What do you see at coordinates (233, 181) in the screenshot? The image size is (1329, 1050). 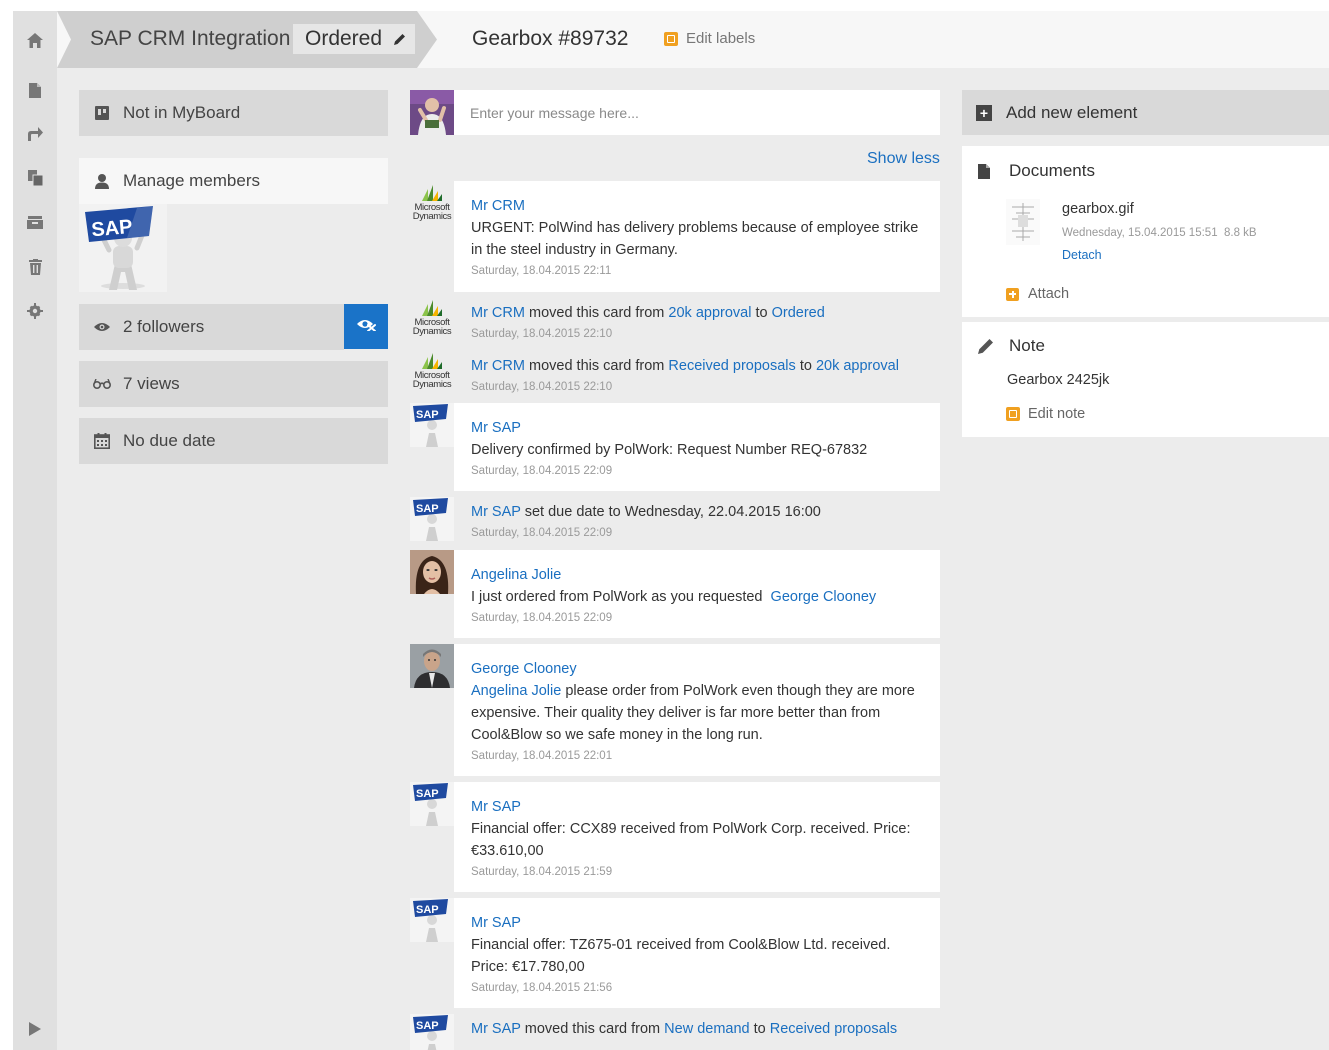 I see `manage-members-button: Manage members` at bounding box center [233, 181].